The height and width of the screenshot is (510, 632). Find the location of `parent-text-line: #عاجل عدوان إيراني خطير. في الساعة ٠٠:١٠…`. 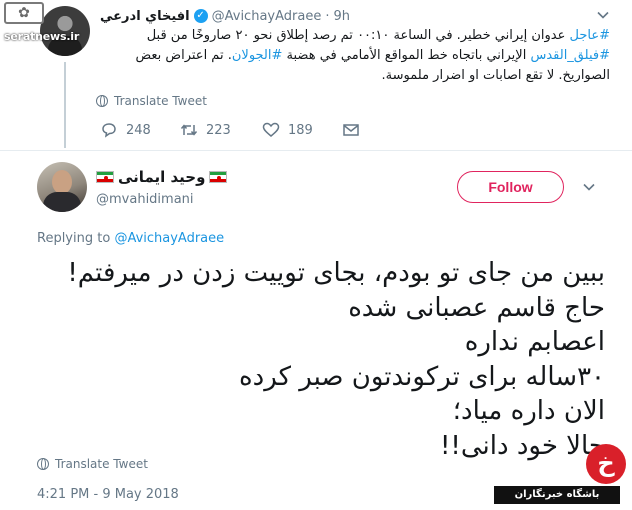

parent-text-line: #عاجل عدوان إيراني خطير. في الساعة ٠٠:١٠… is located at coordinates (355, 36).